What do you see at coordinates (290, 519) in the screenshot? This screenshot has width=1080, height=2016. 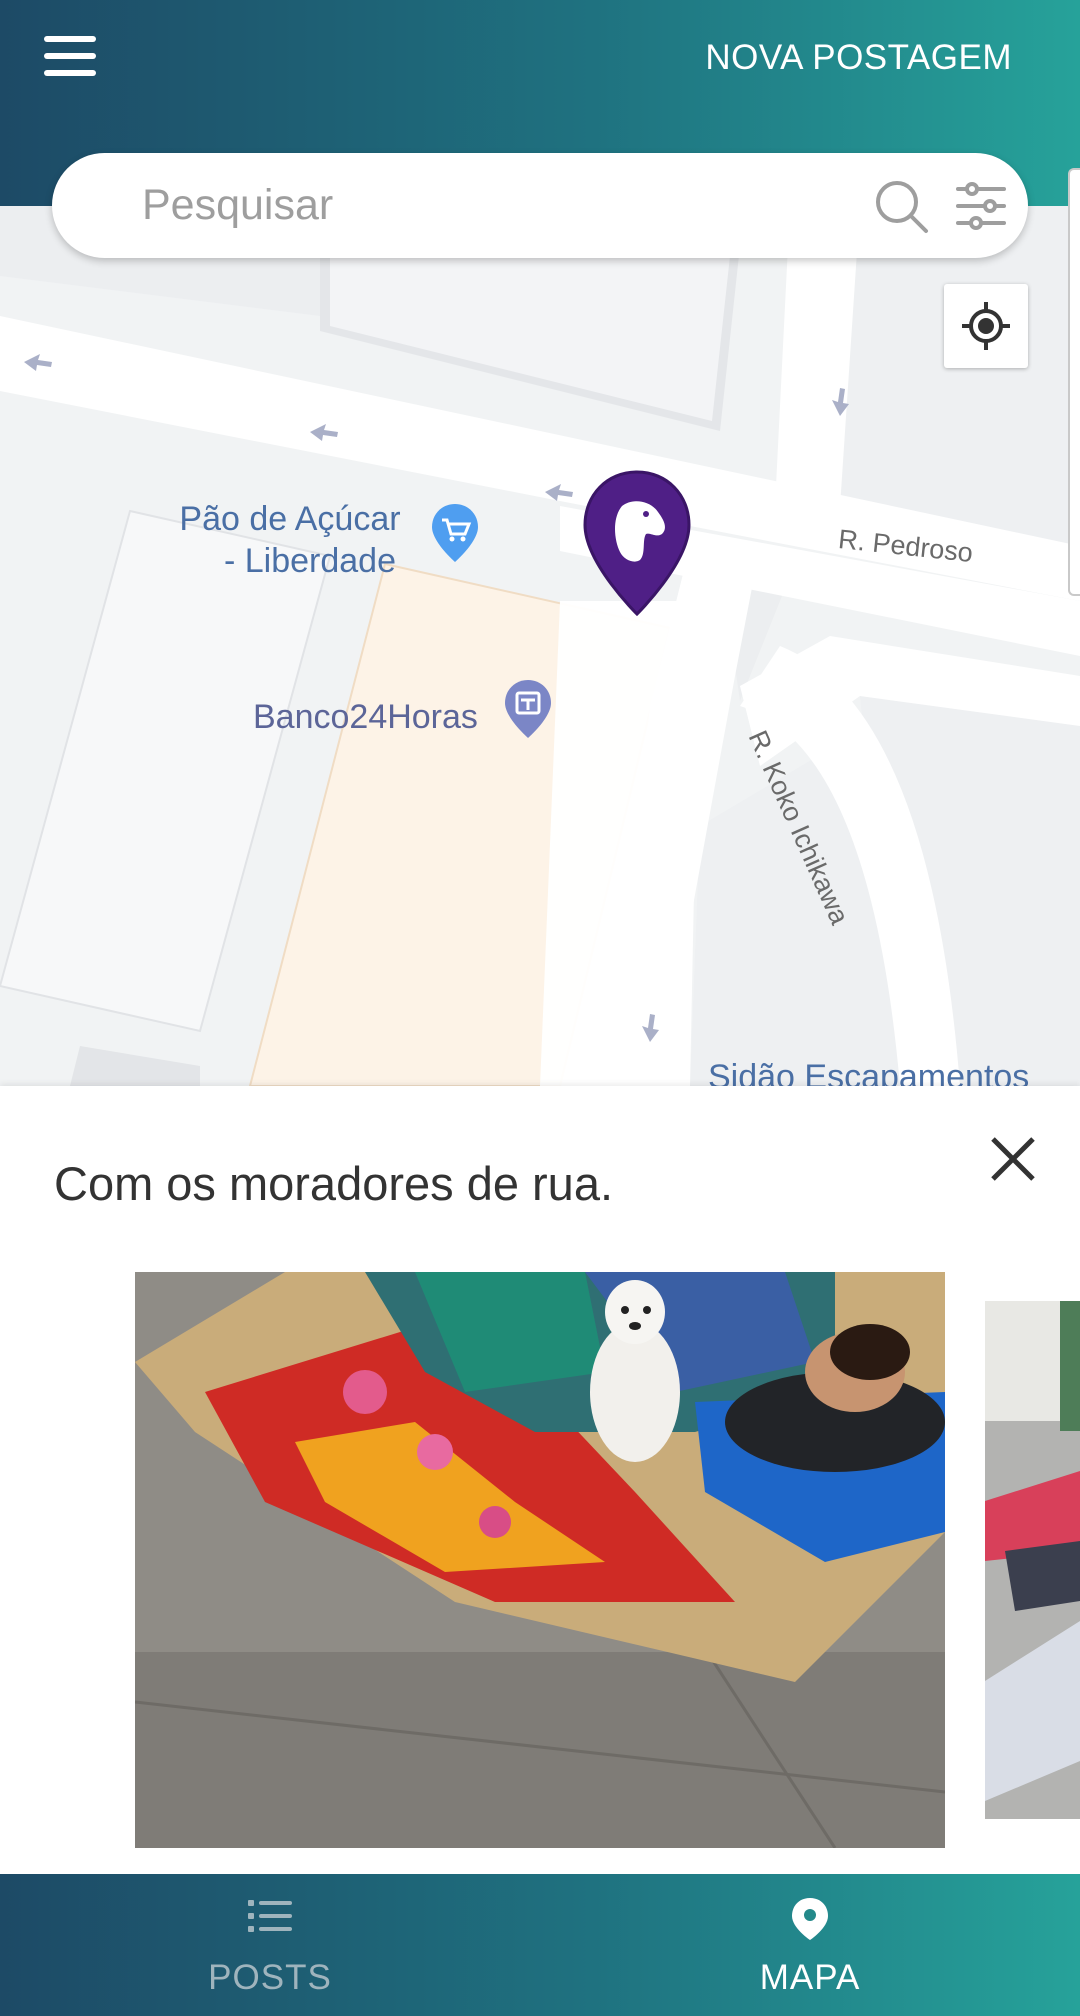 I see `poi-supermarket-name: Pão de Açúcar` at bounding box center [290, 519].